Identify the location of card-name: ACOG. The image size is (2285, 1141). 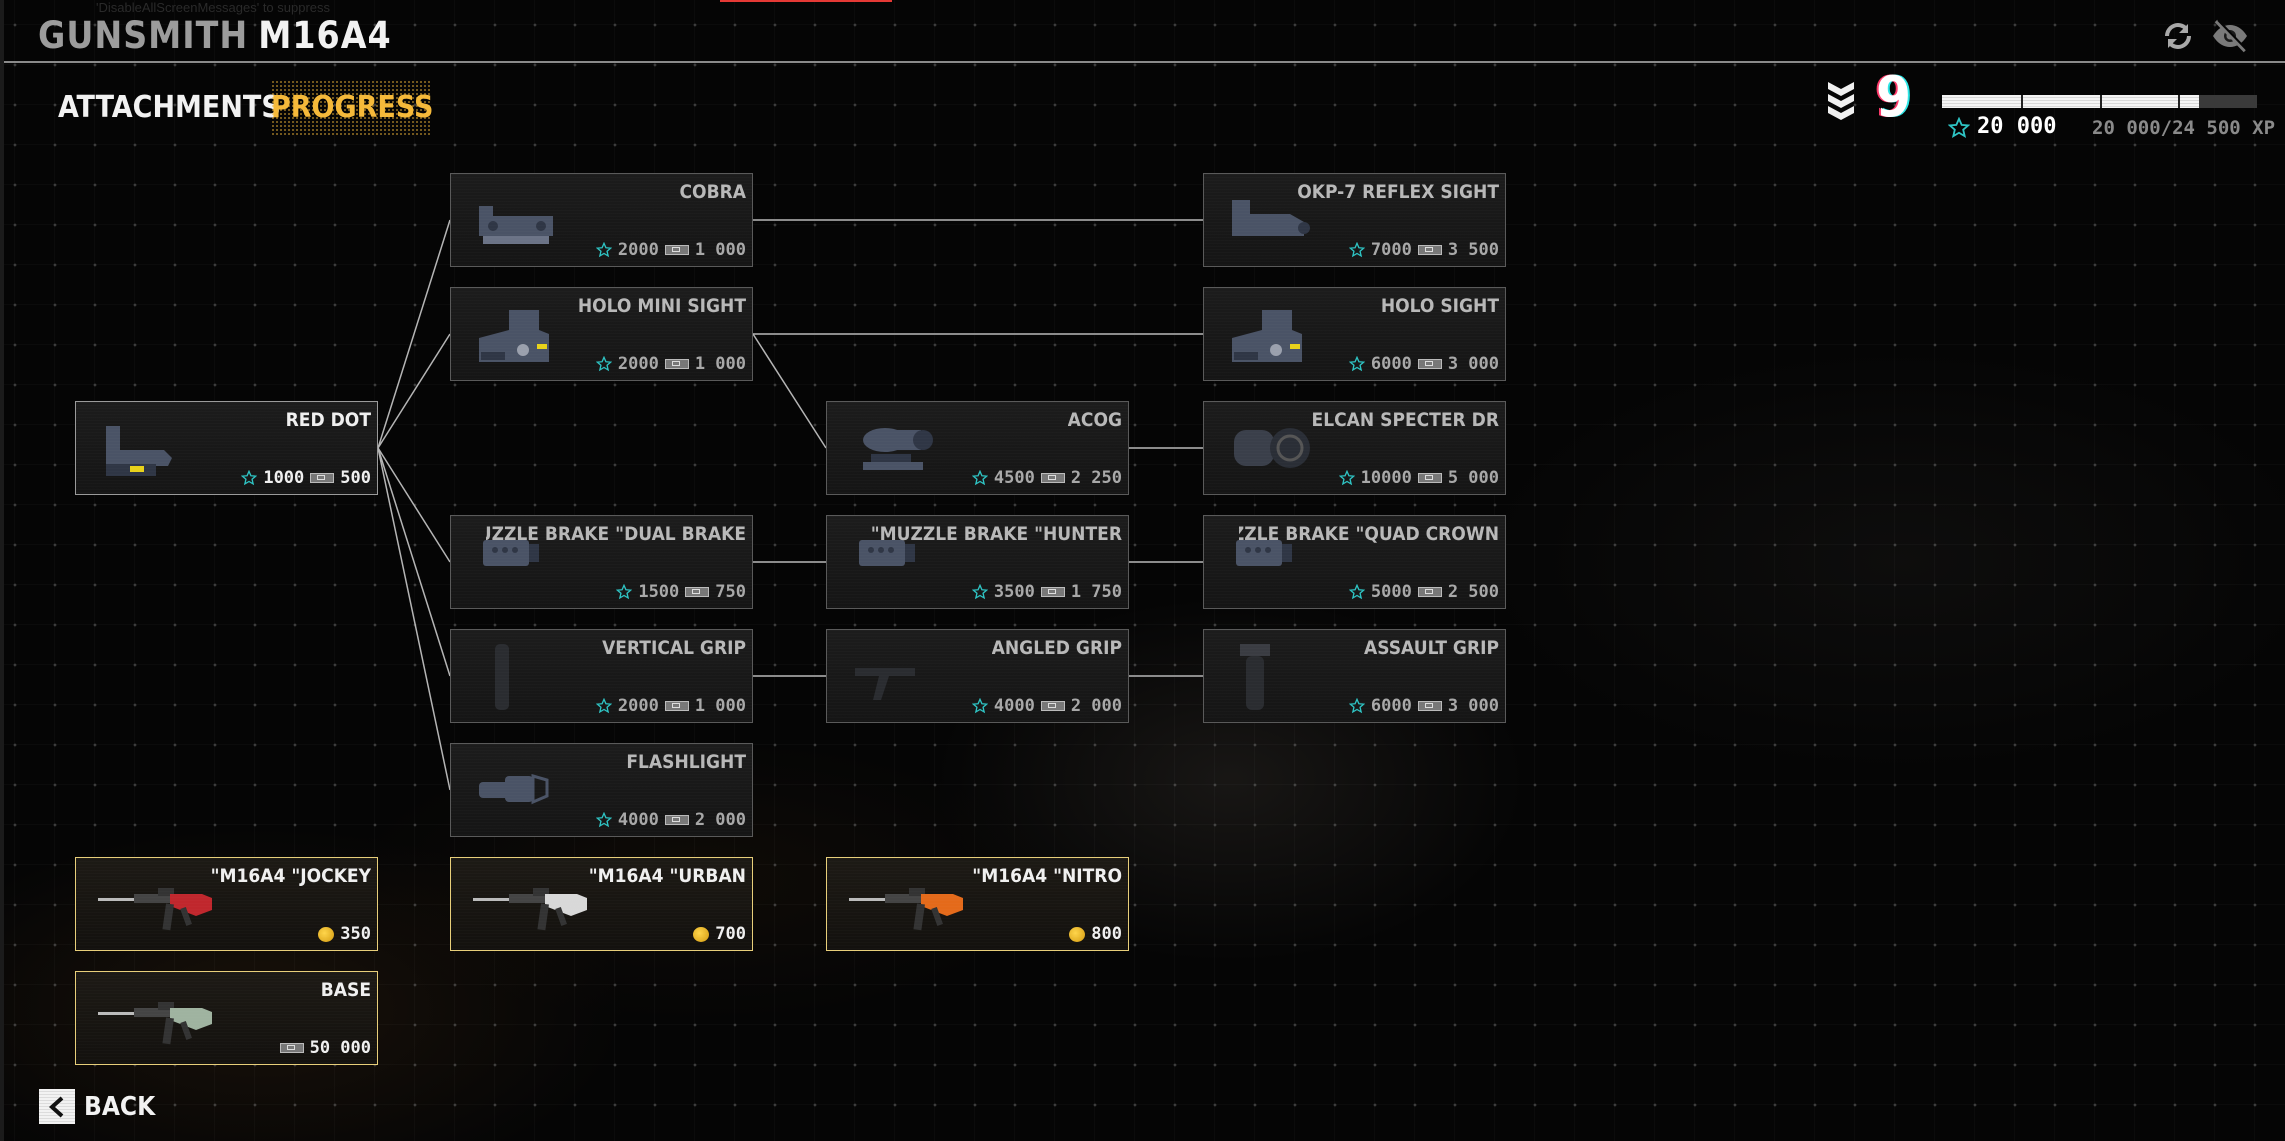
(1094, 420).